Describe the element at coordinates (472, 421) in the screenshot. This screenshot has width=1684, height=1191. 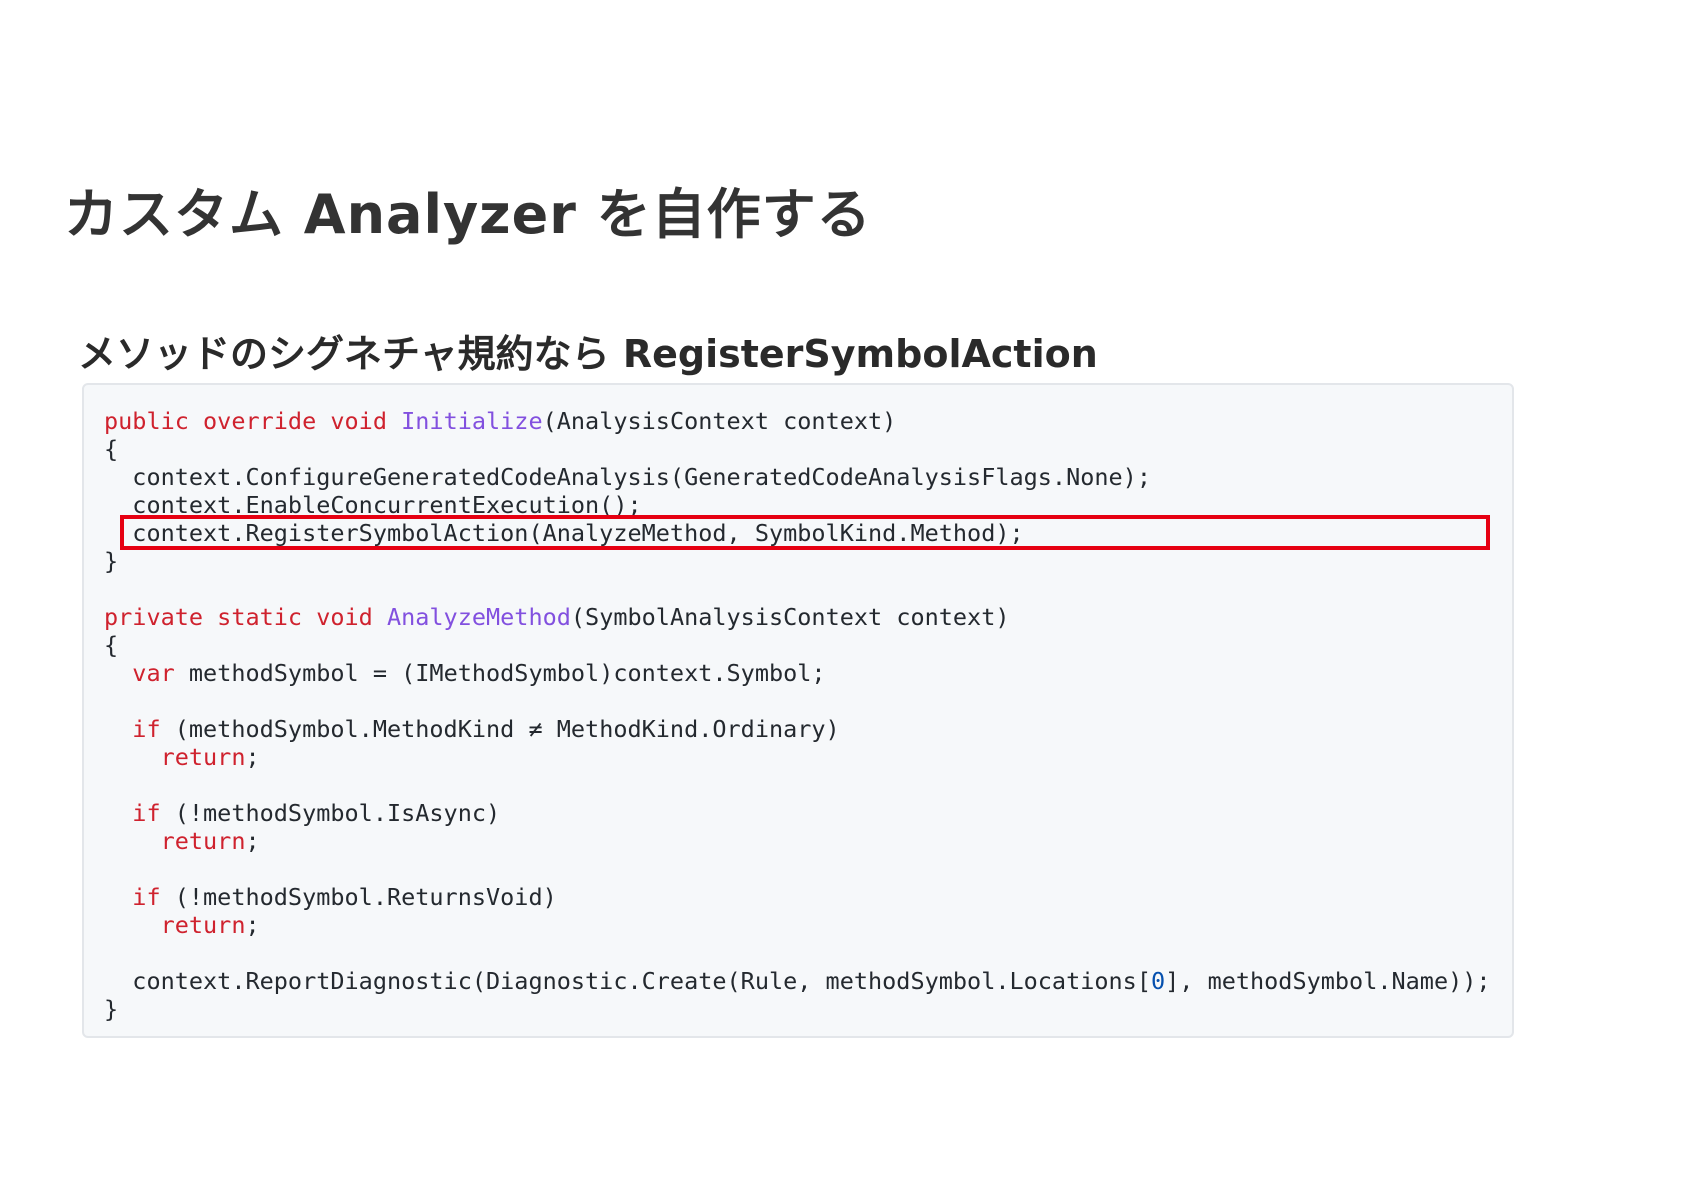
I see `code-function-name: Initialize` at that location.